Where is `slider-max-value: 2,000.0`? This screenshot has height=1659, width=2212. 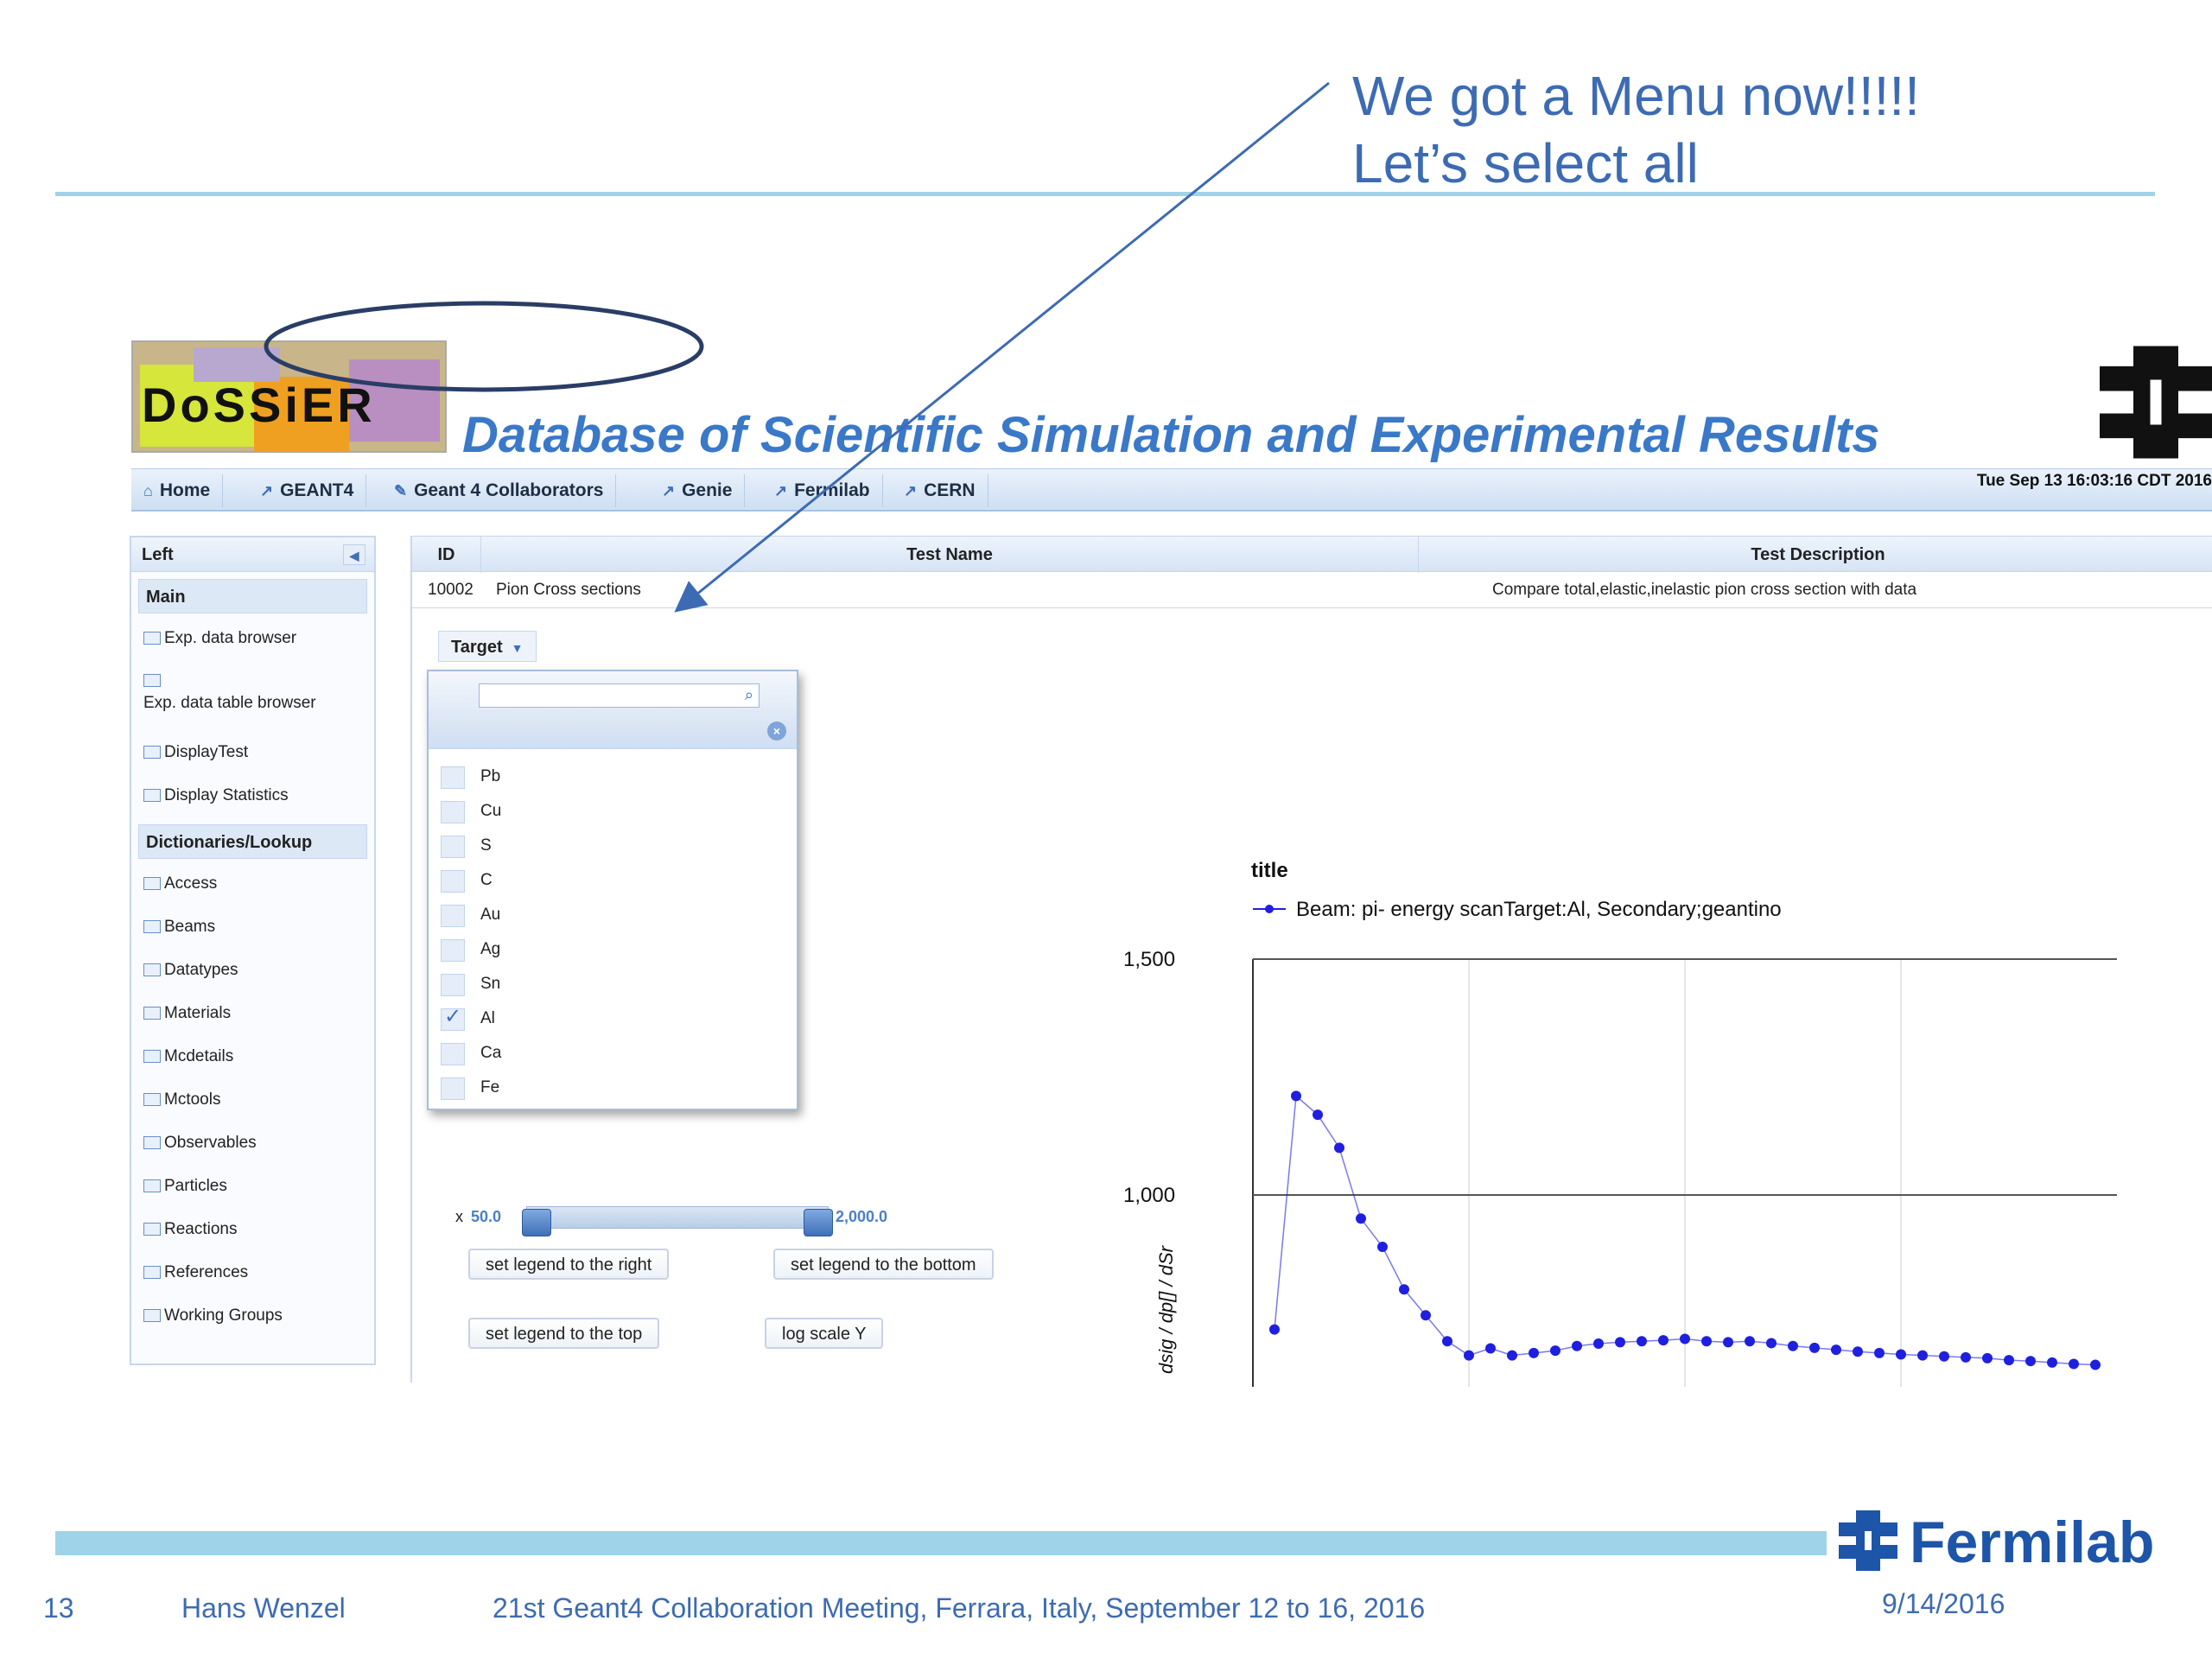 slider-max-value: 2,000.0 is located at coordinates (862, 1216).